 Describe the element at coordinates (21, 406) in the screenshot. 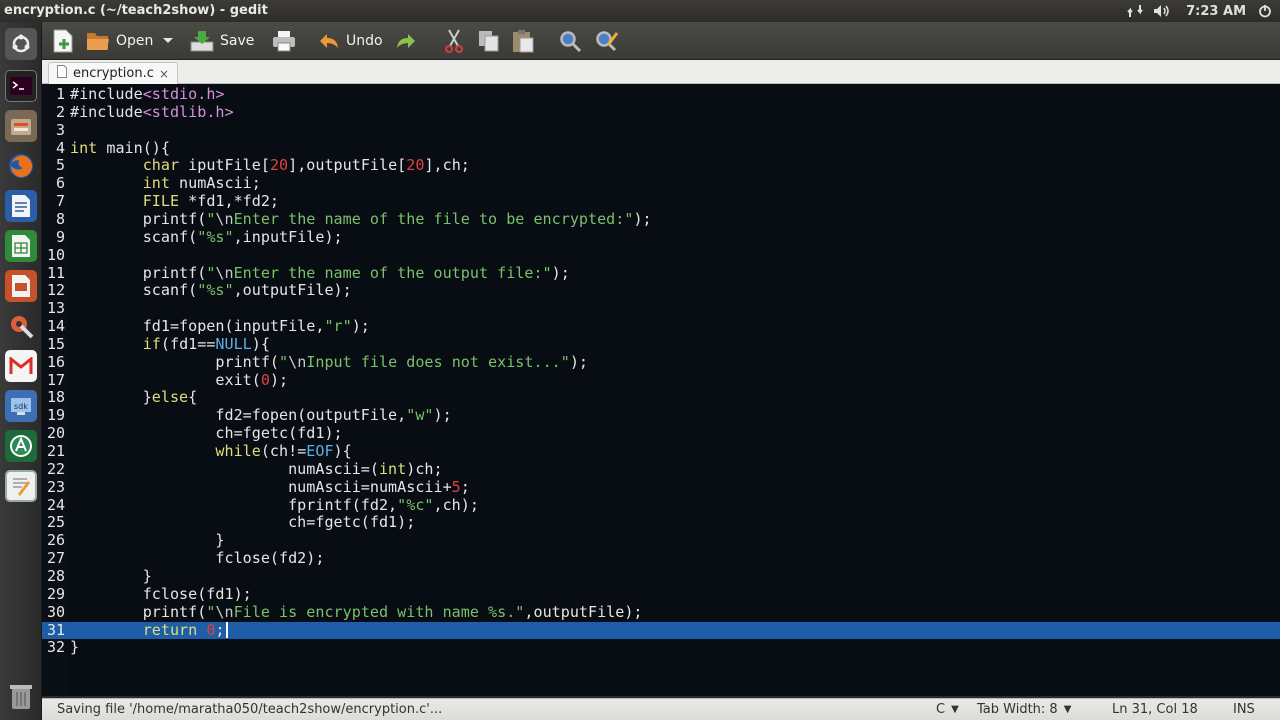

I see `sdk-icon: sdk` at that location.